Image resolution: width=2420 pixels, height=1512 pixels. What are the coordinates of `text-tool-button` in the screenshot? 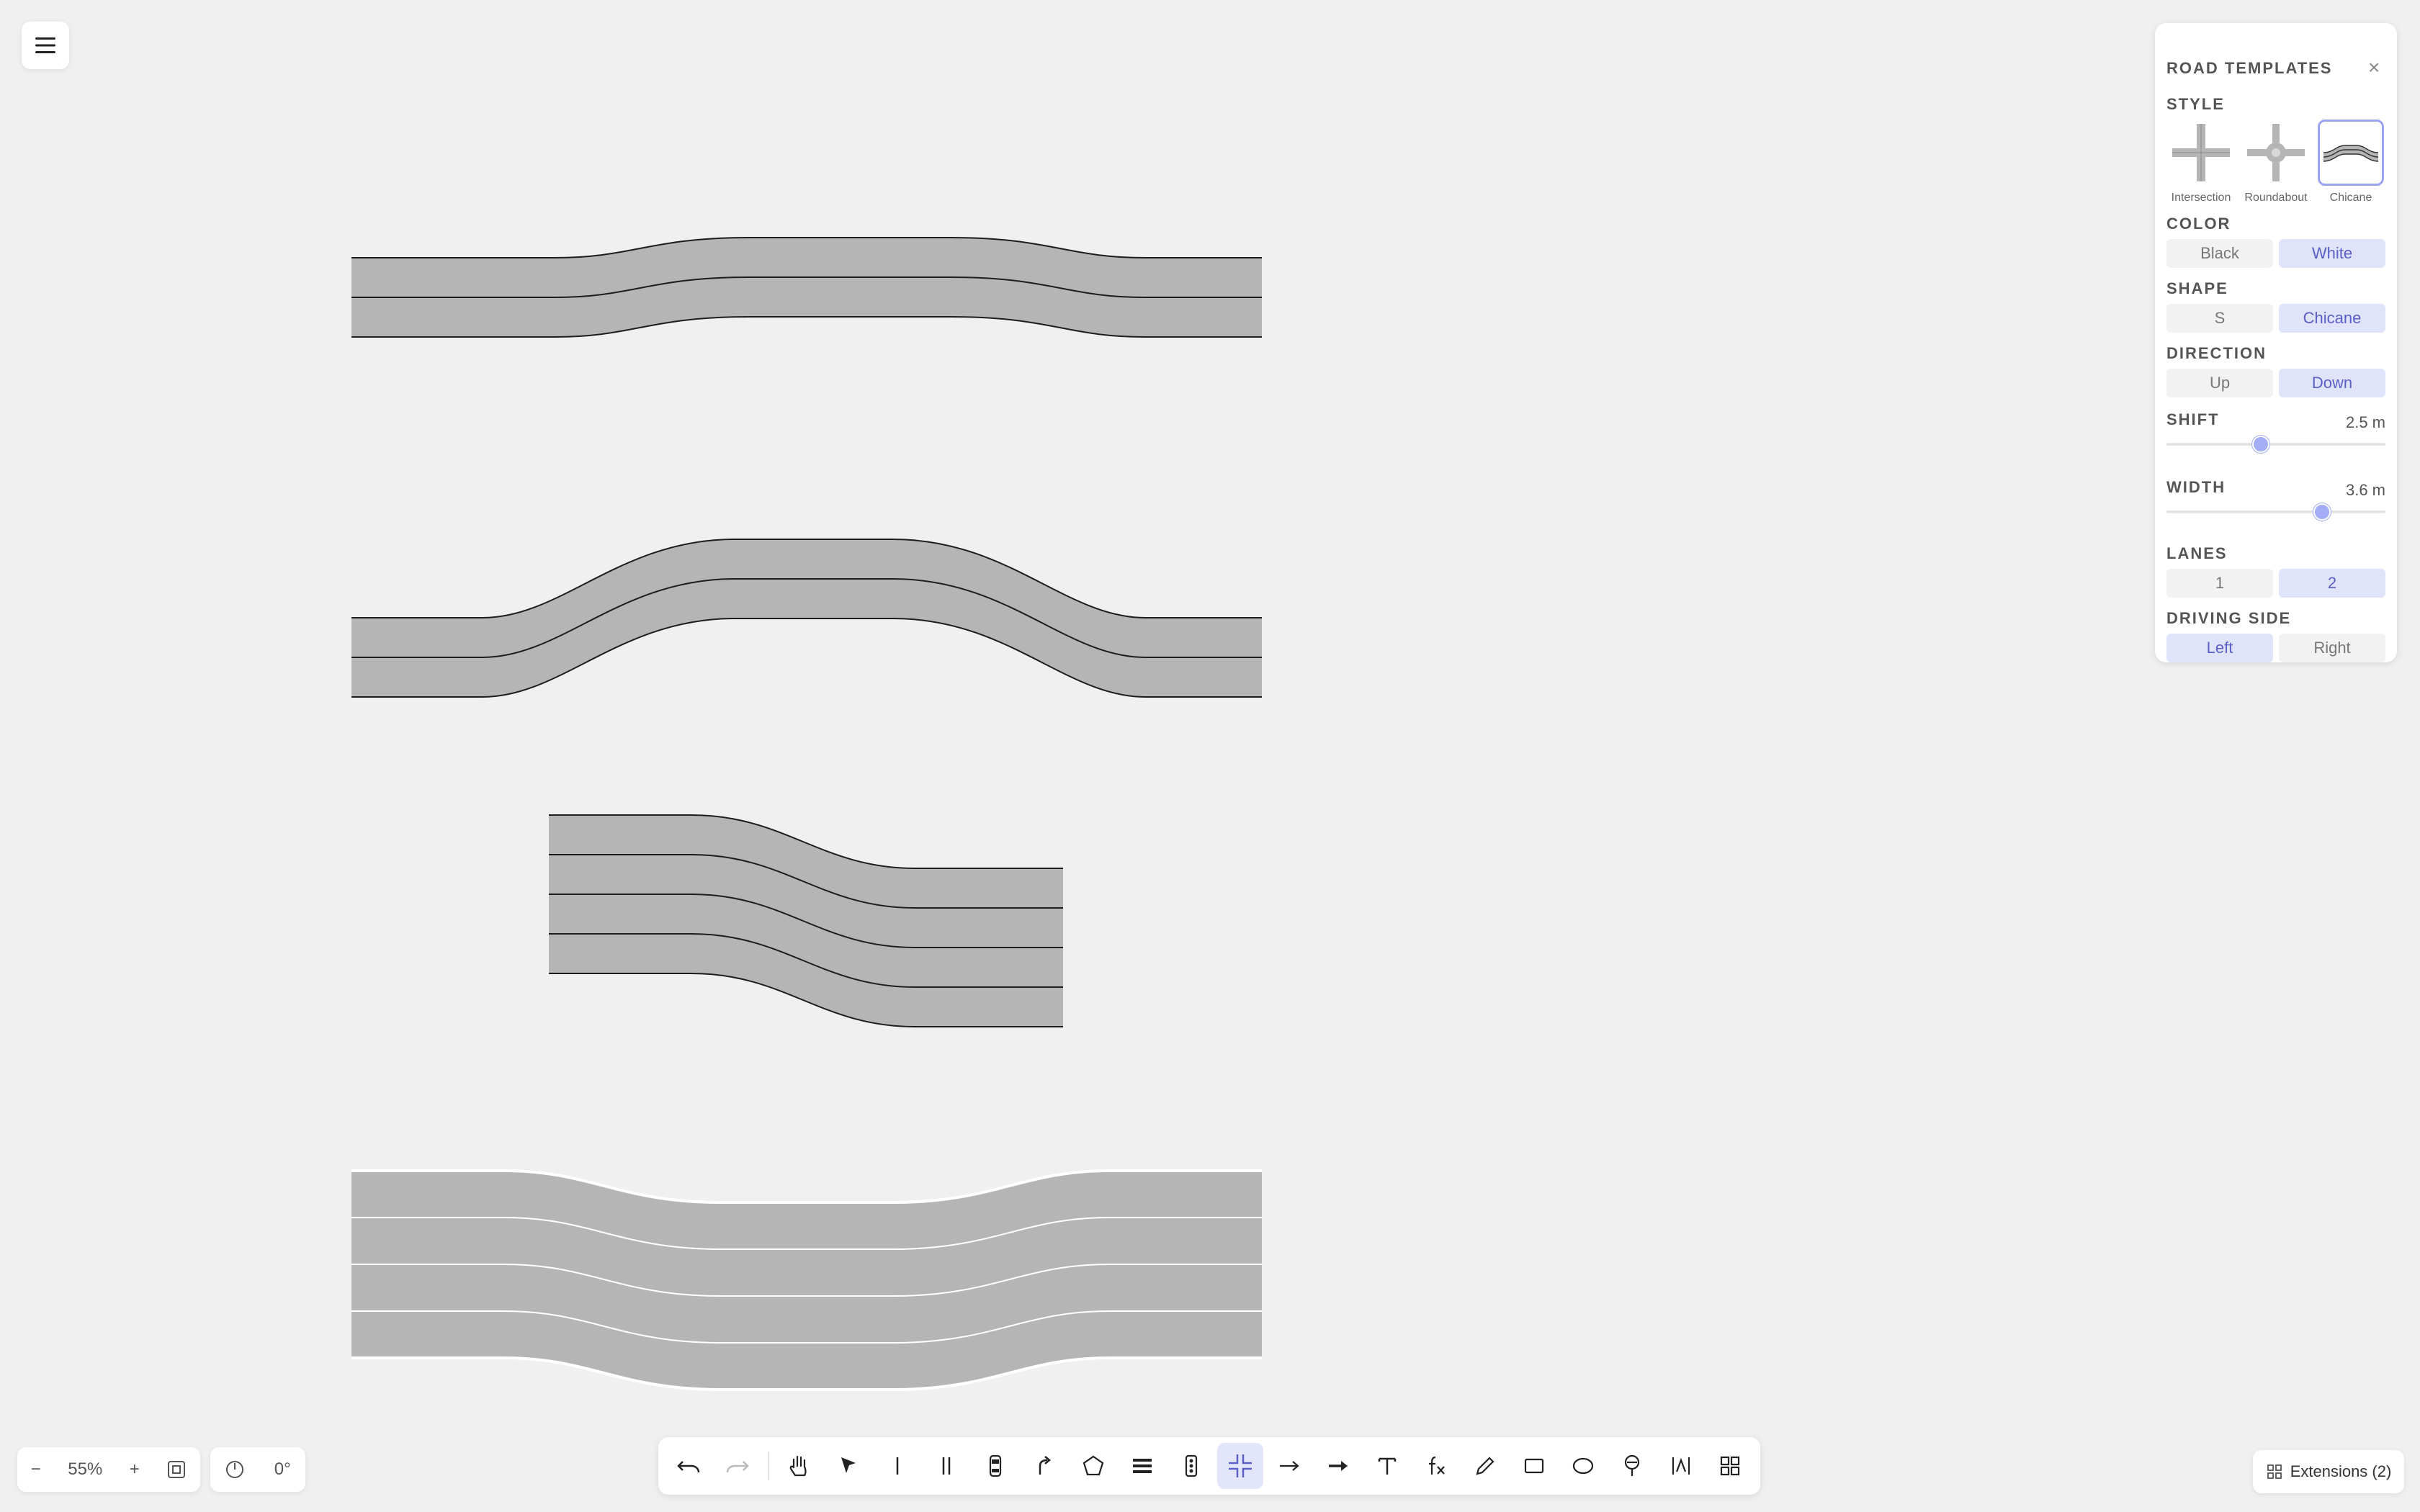 It's located at (1387, 1466).